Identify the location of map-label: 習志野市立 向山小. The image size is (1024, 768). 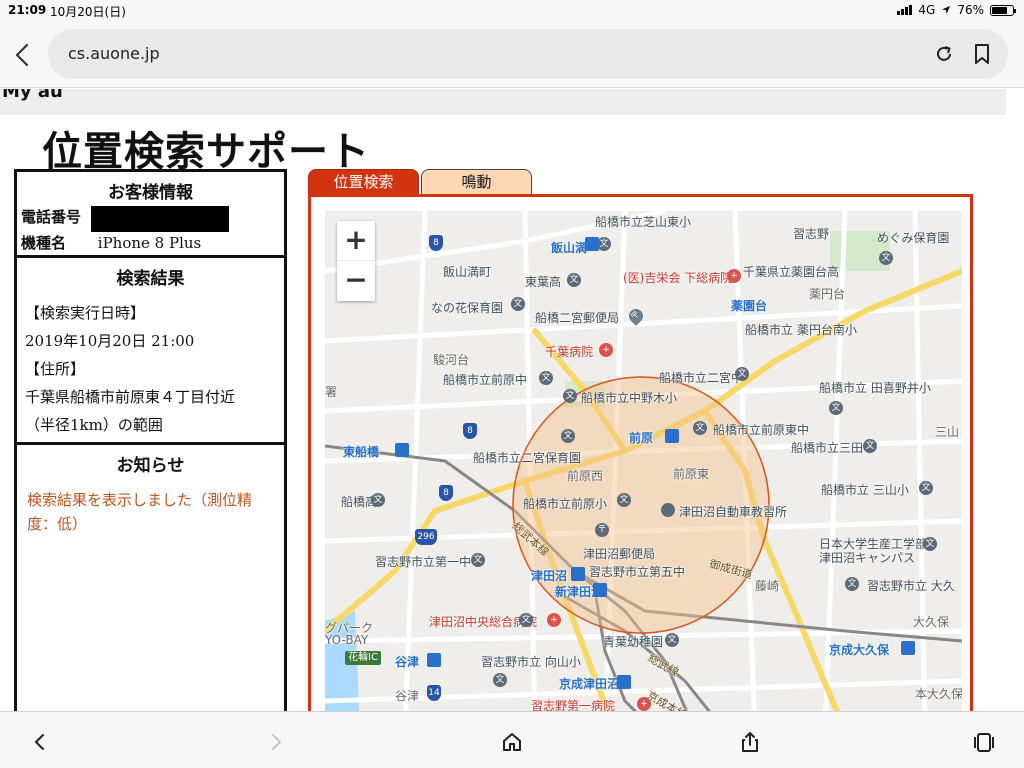
(531, 662).